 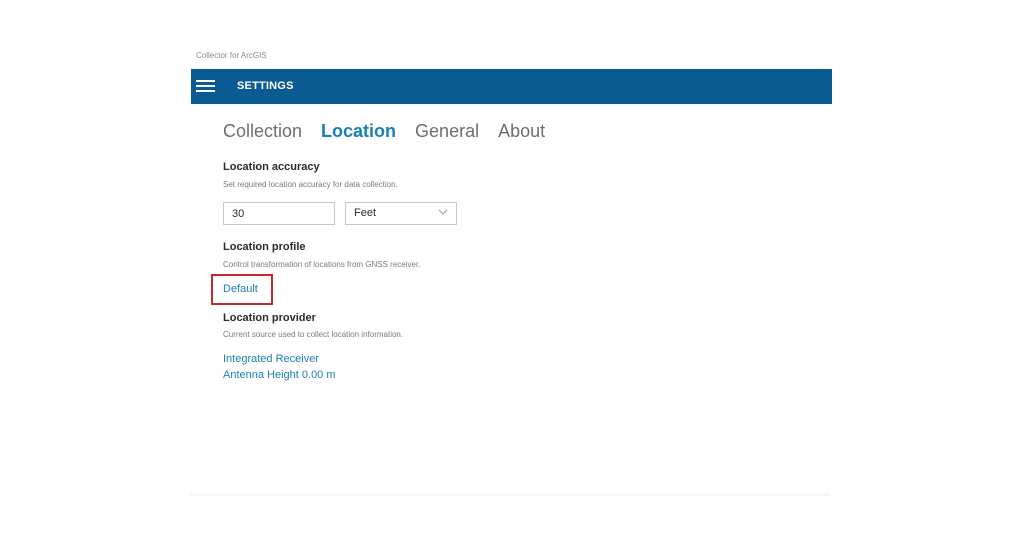 What do you see at coordinates (265, 86) in the screenshot?
I see `page-title: SETTINGS` at bounding box center [265, 86].